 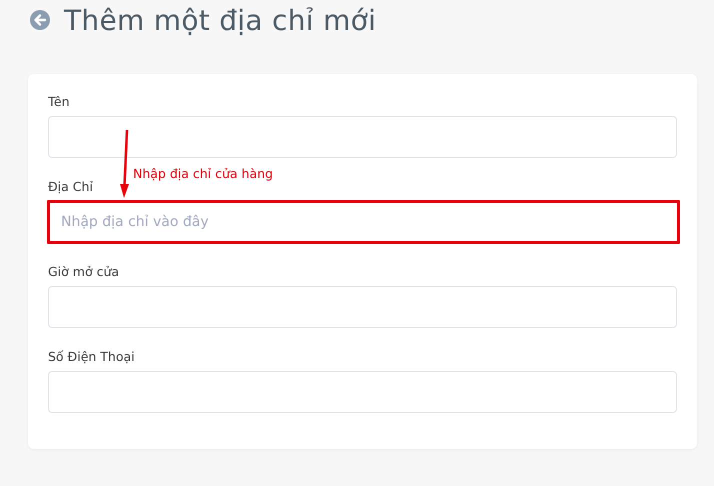 What do you see at coordinates (92, 356) in the screenshot?
I see `field-label: Số Điện Thoại` at bounding box center [92, 356].